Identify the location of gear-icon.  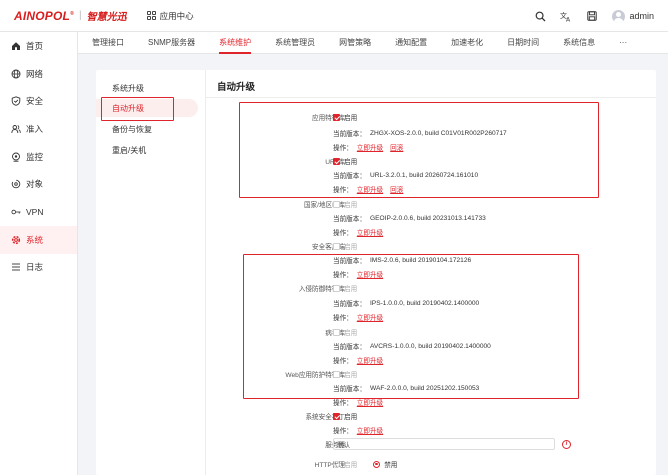
(16, 240).